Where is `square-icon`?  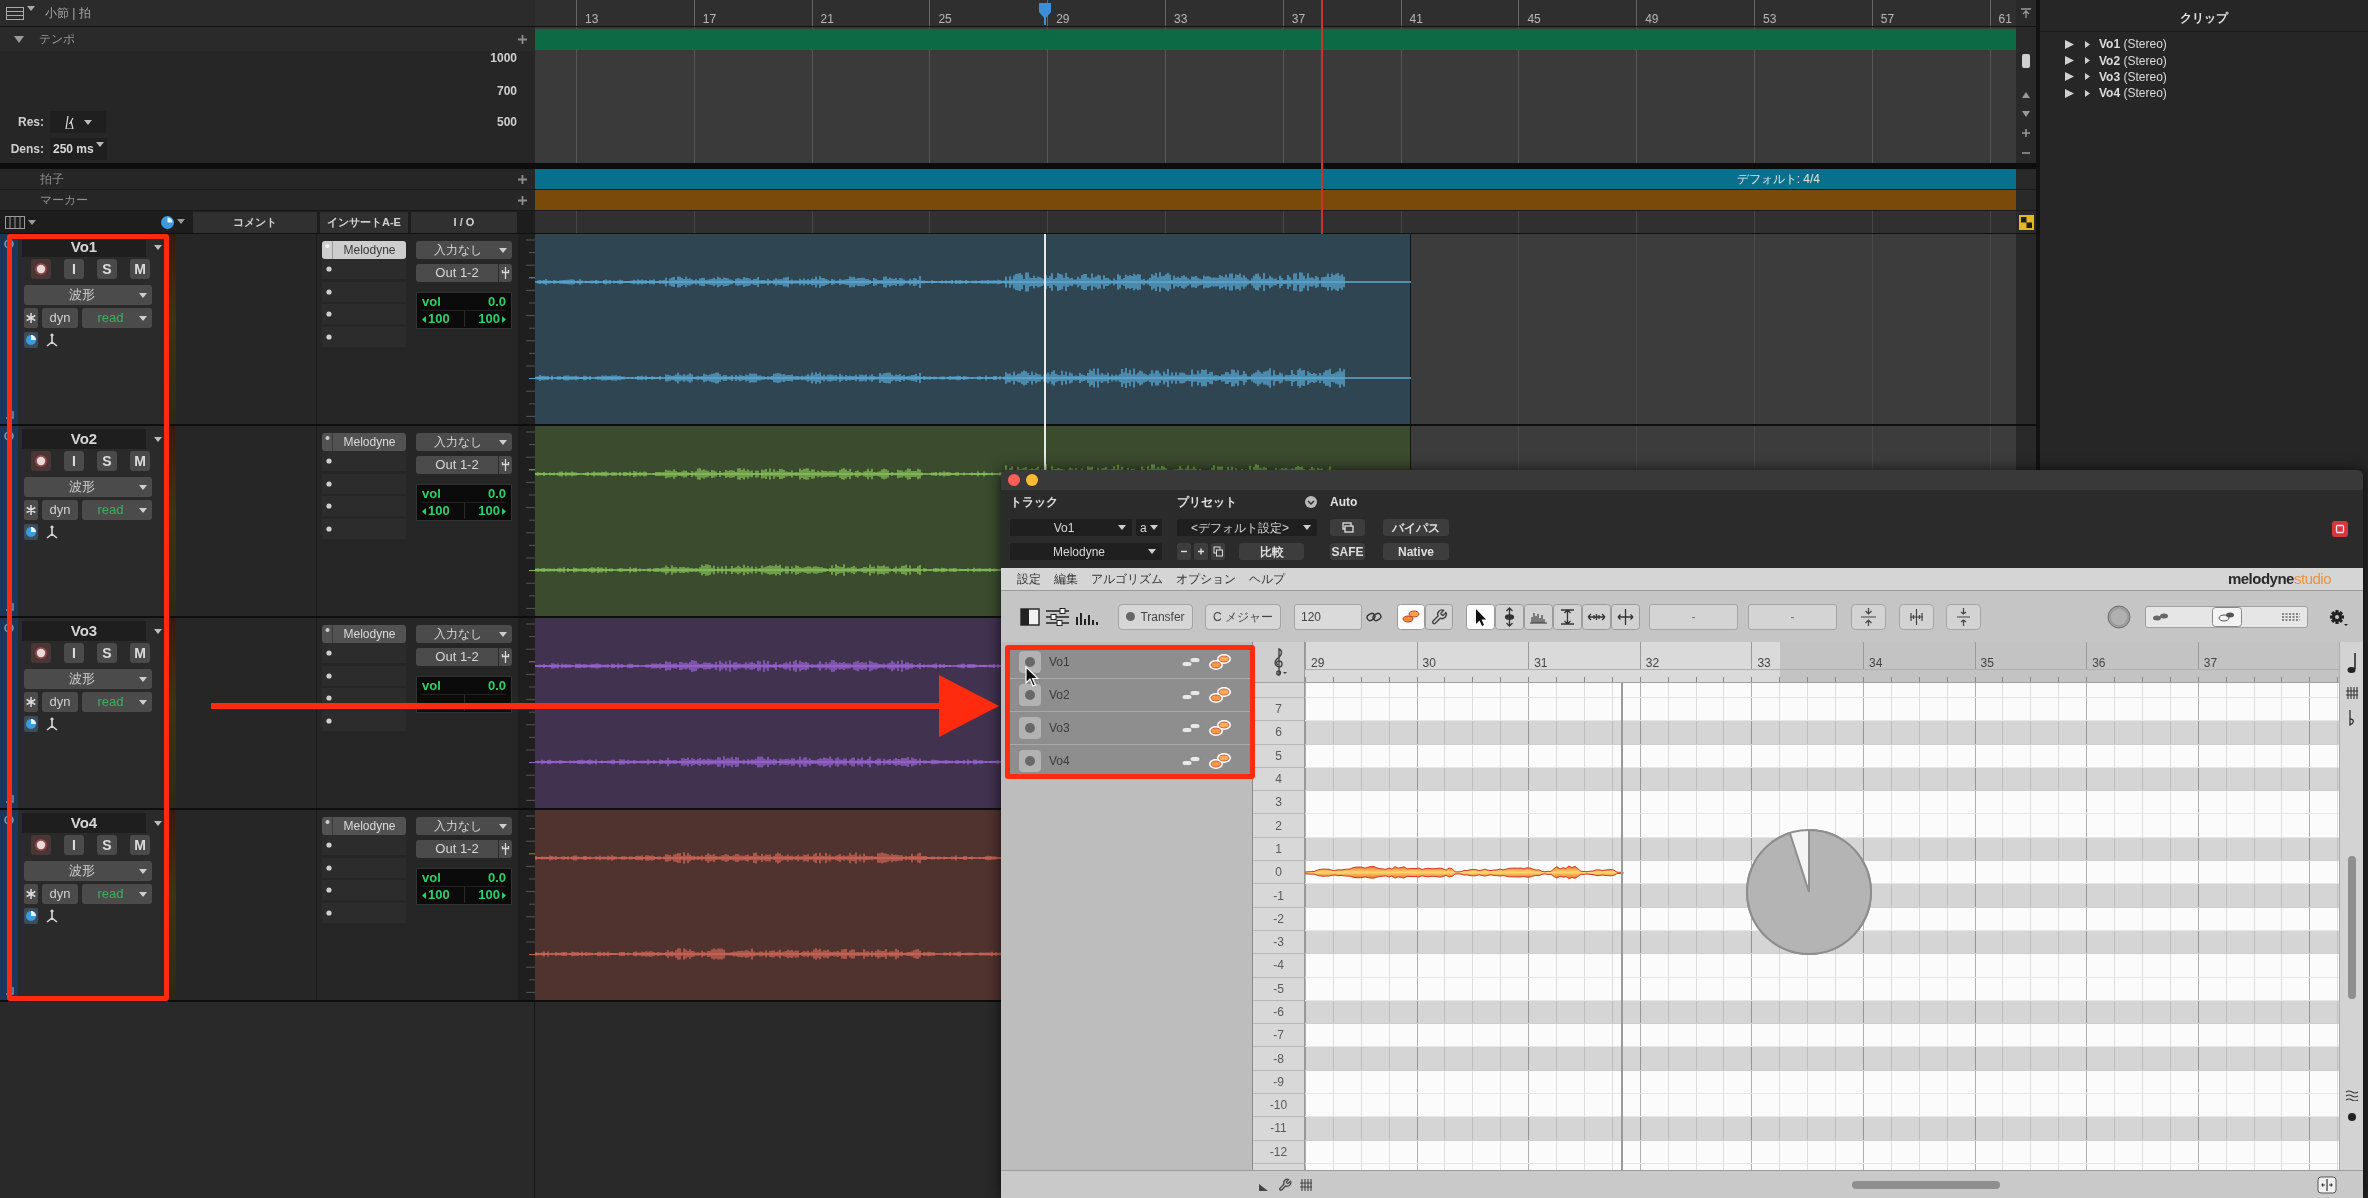
square-icon is located at coordinates (2340, 529).